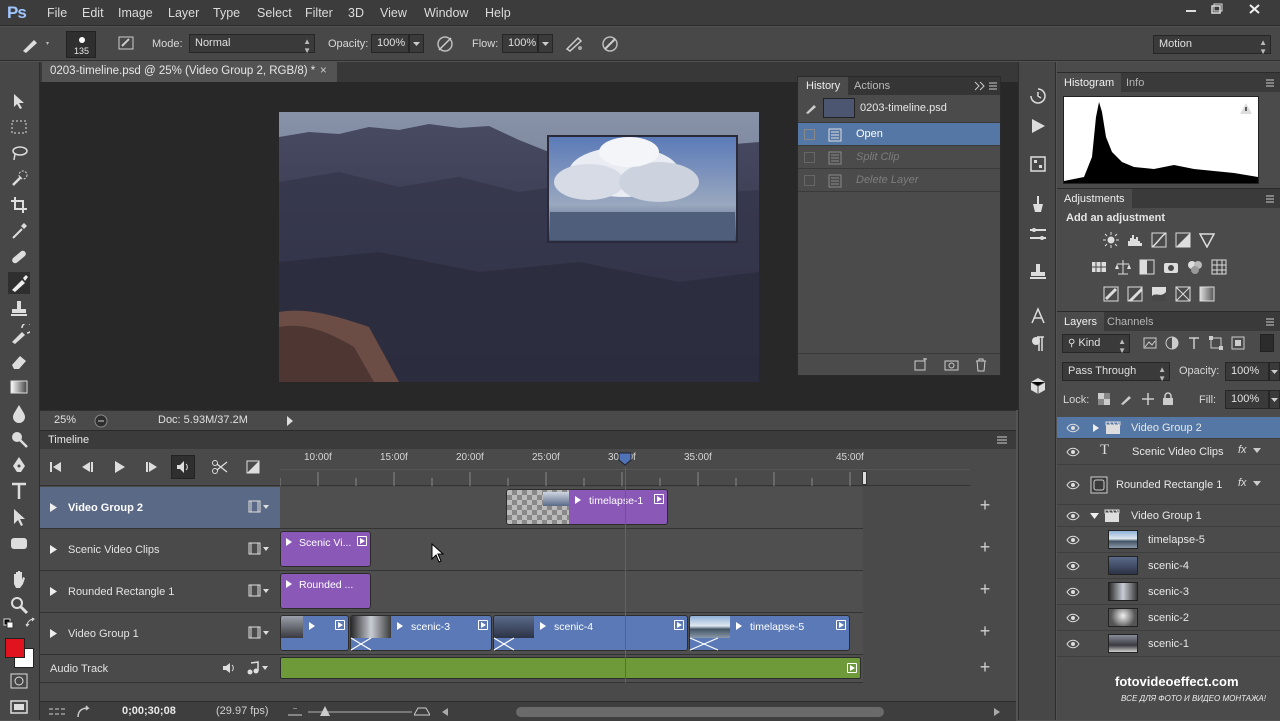 Image resolution: width=1280 pixels, height=721 pixels. I want to click on color-balance-icon, so click(1123, 267).